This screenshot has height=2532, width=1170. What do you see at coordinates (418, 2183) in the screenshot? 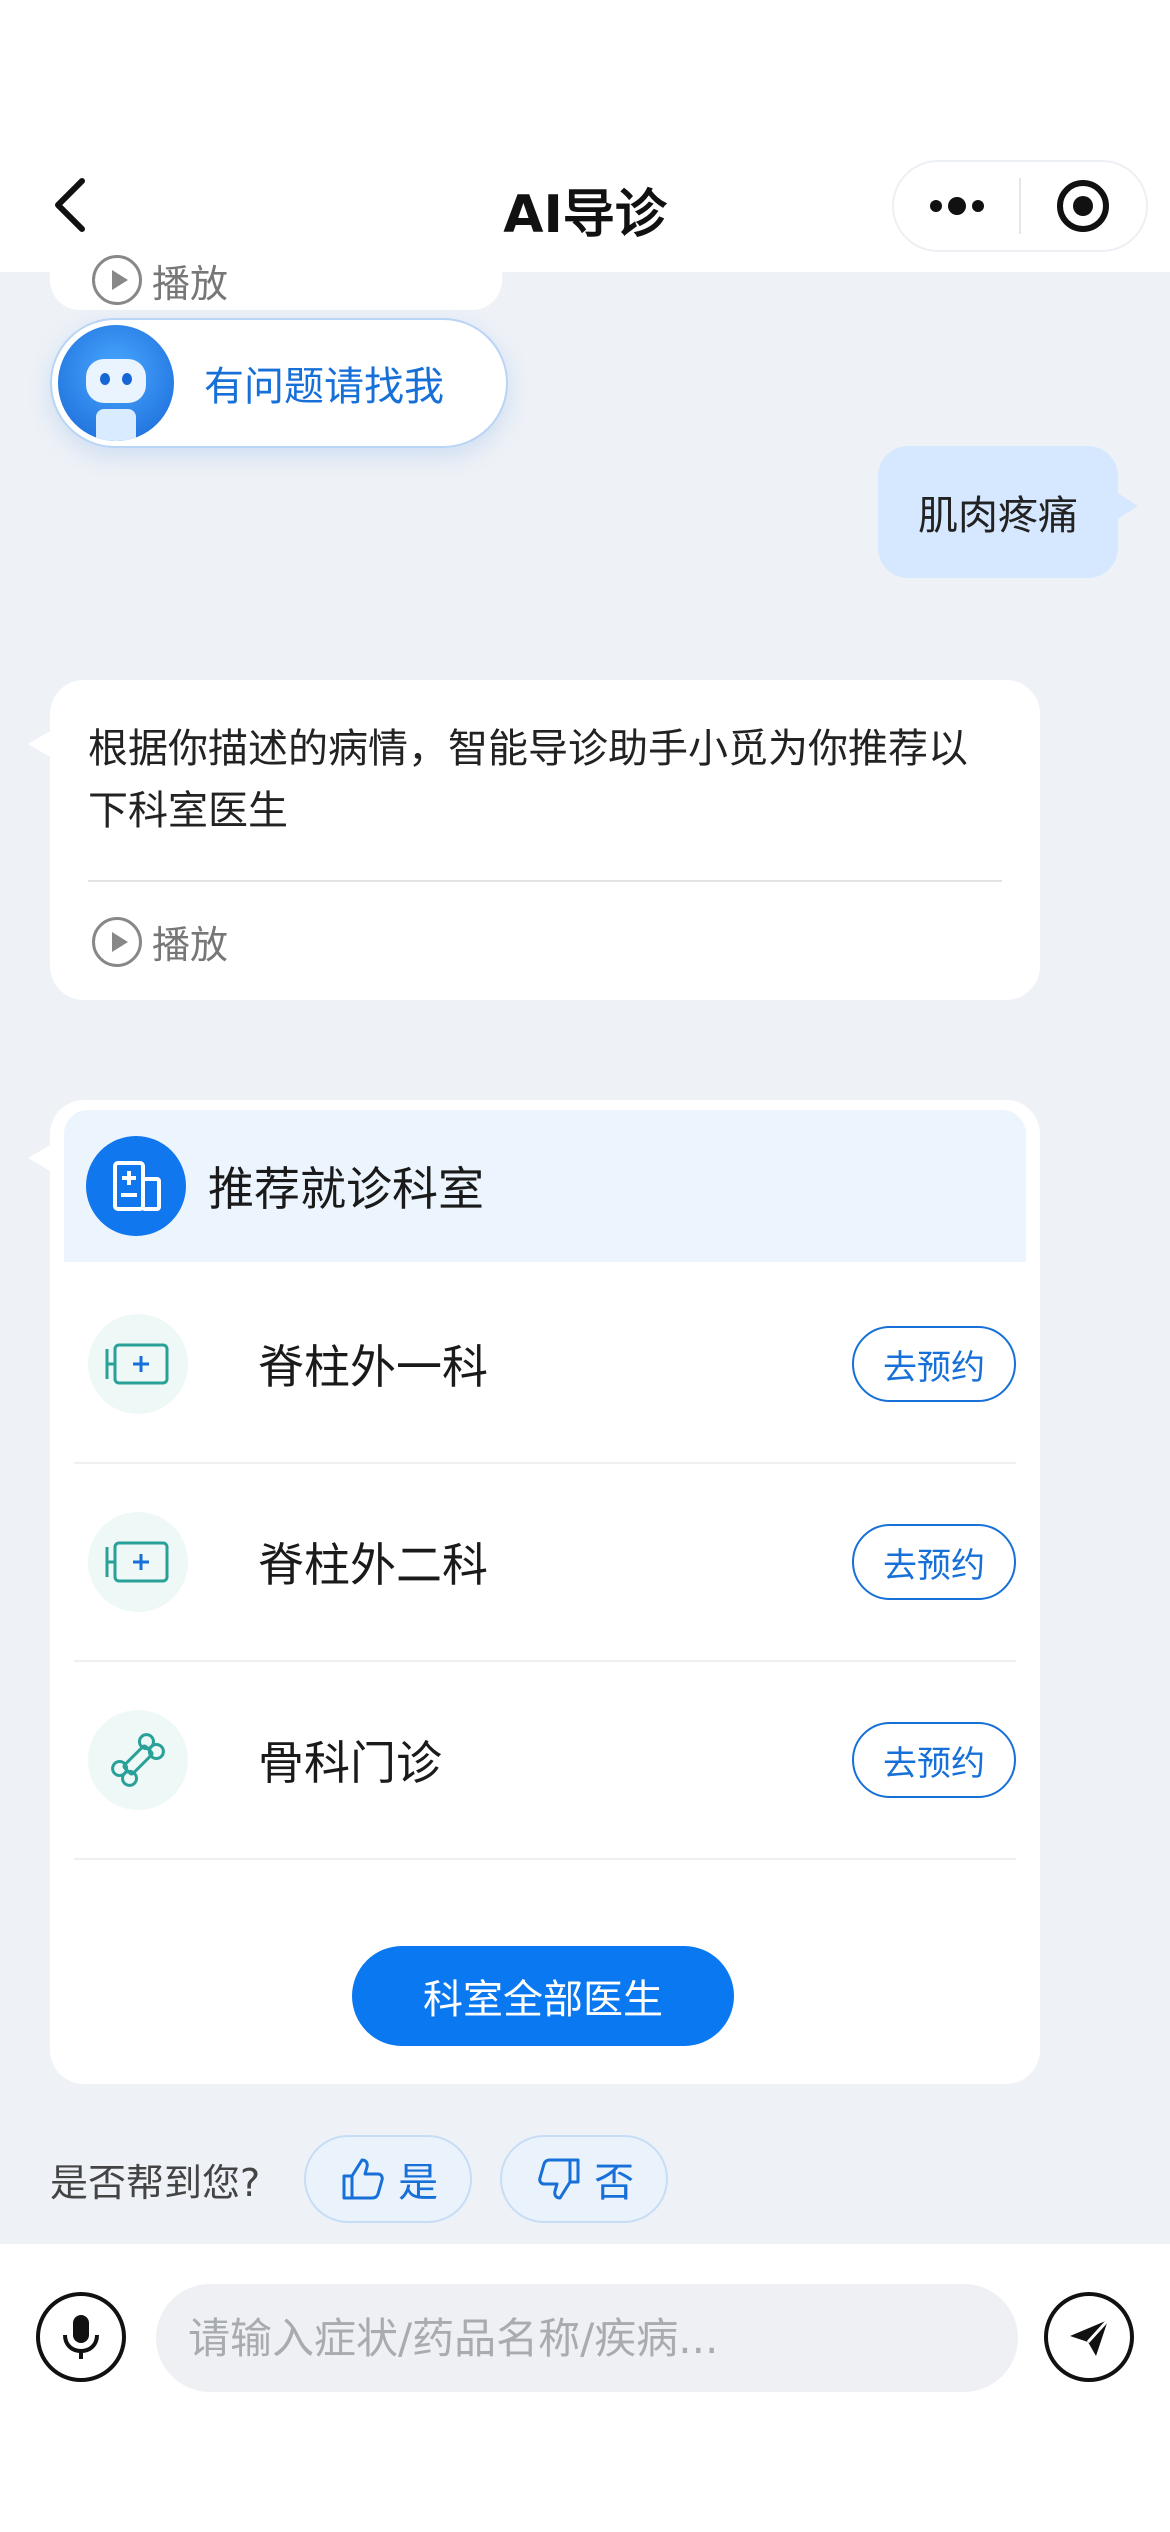
I see `yes-label: 是` at bounding box center [418, 2183].